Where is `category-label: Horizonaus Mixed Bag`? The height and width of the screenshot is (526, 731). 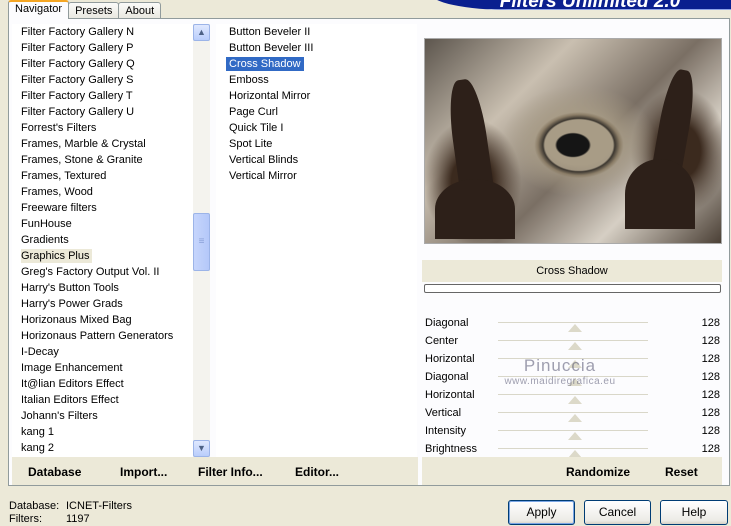 category-label: Horizonaus Mixed Bag is located at coordinates (76, 320).